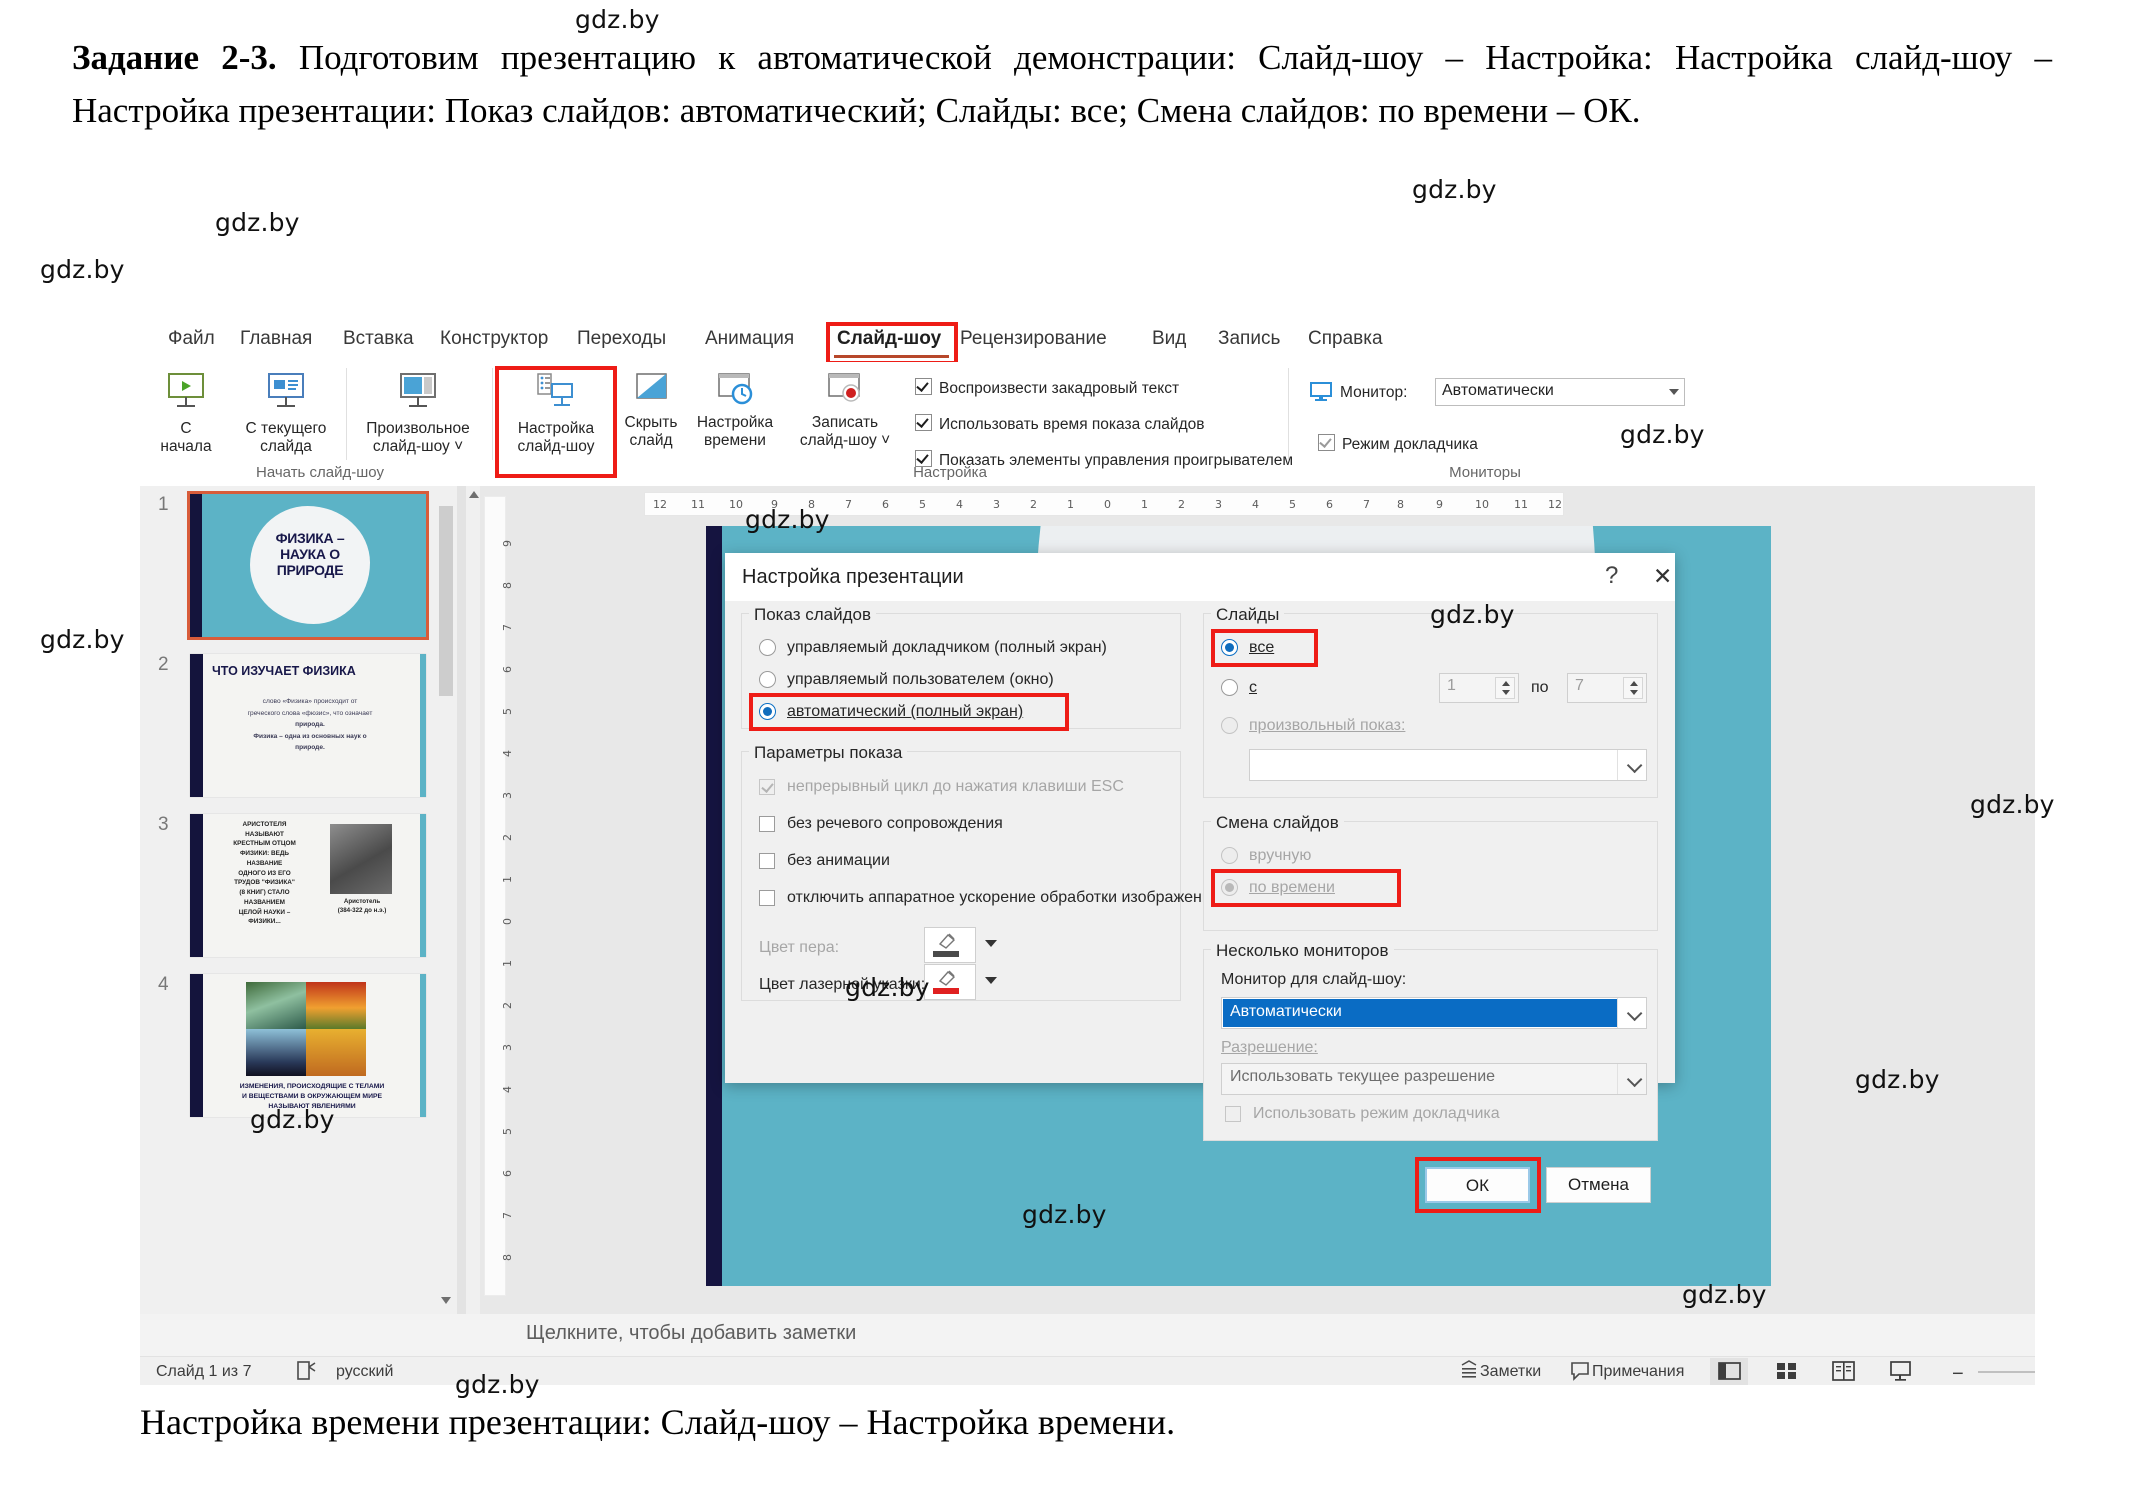 This screenshot has width=2130, height=1499. What do you see at coordinates (186, 413) in the screenshot?
I see `button-from-beginning: С начала` at bounding box center [186, 413].